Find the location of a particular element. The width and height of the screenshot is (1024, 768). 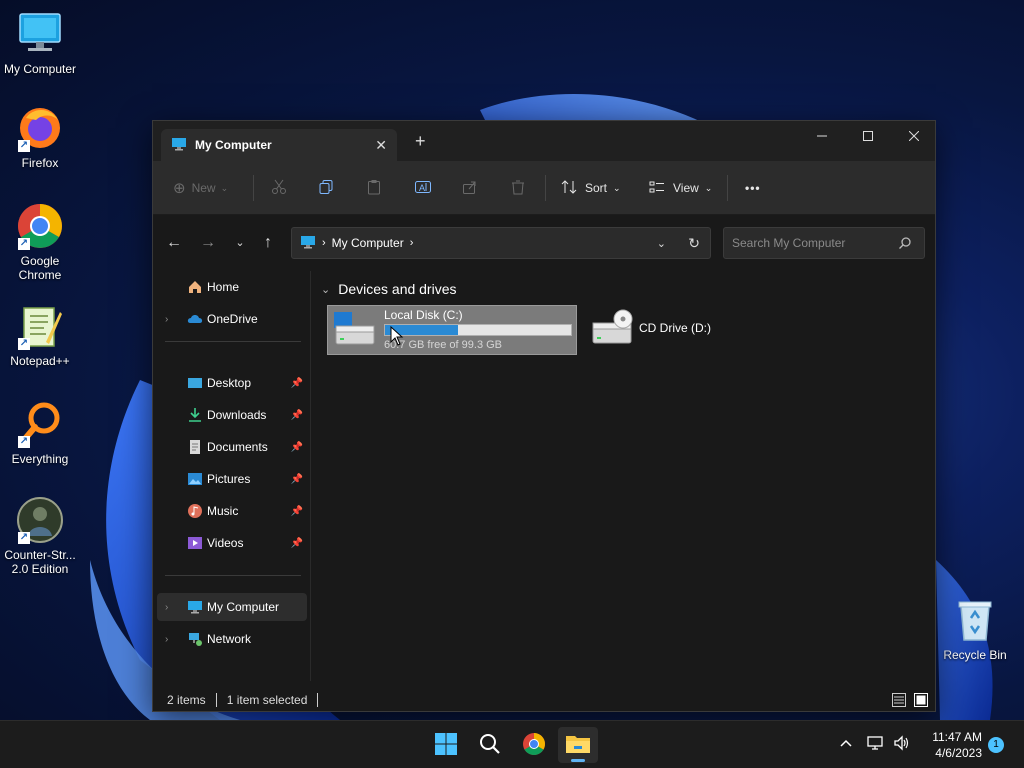

sidebar-item-music: Music 📌 is located at coordinates (232, 511).